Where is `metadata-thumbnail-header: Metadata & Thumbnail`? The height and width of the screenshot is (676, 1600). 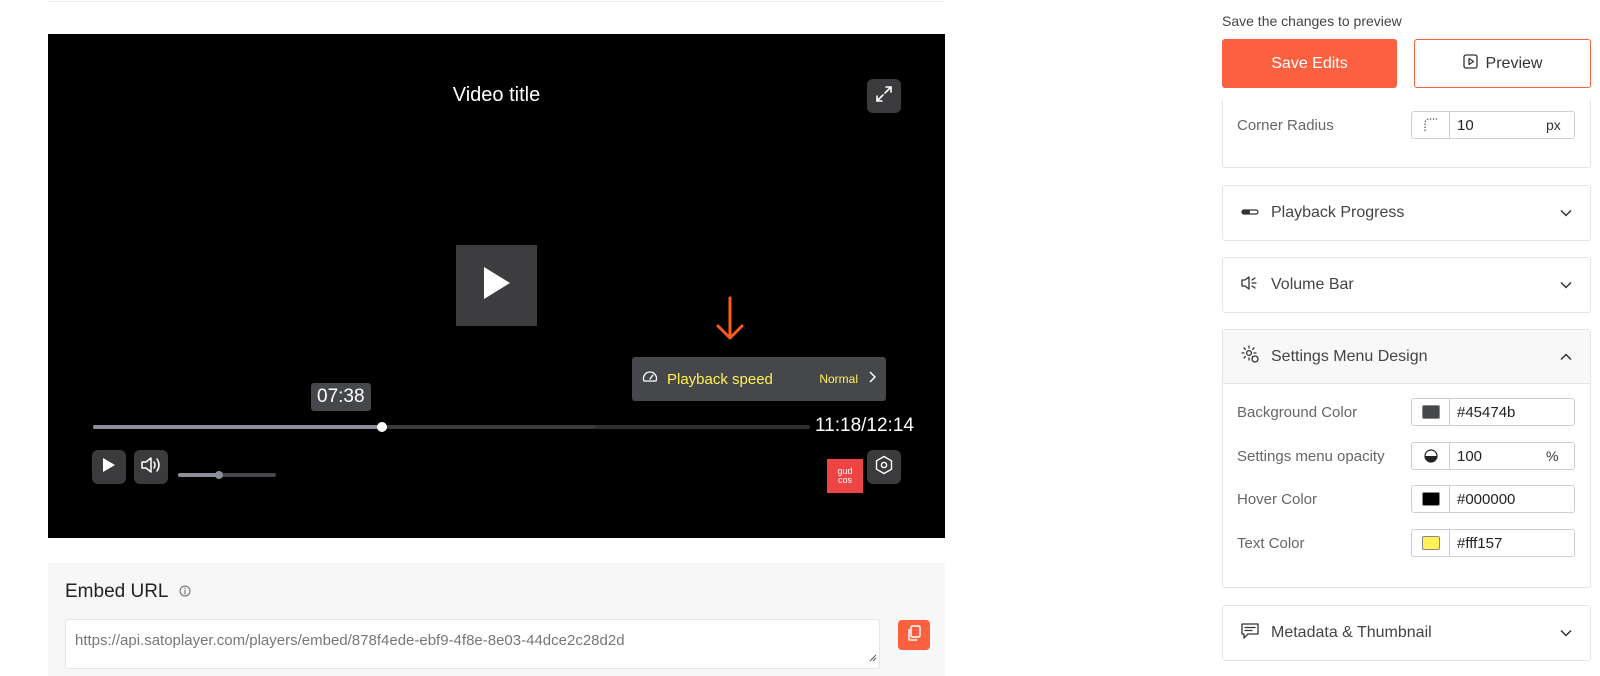
metadata-thumbnail-header: Metadata & Thumbnail is located at coordinates (1406, 633).